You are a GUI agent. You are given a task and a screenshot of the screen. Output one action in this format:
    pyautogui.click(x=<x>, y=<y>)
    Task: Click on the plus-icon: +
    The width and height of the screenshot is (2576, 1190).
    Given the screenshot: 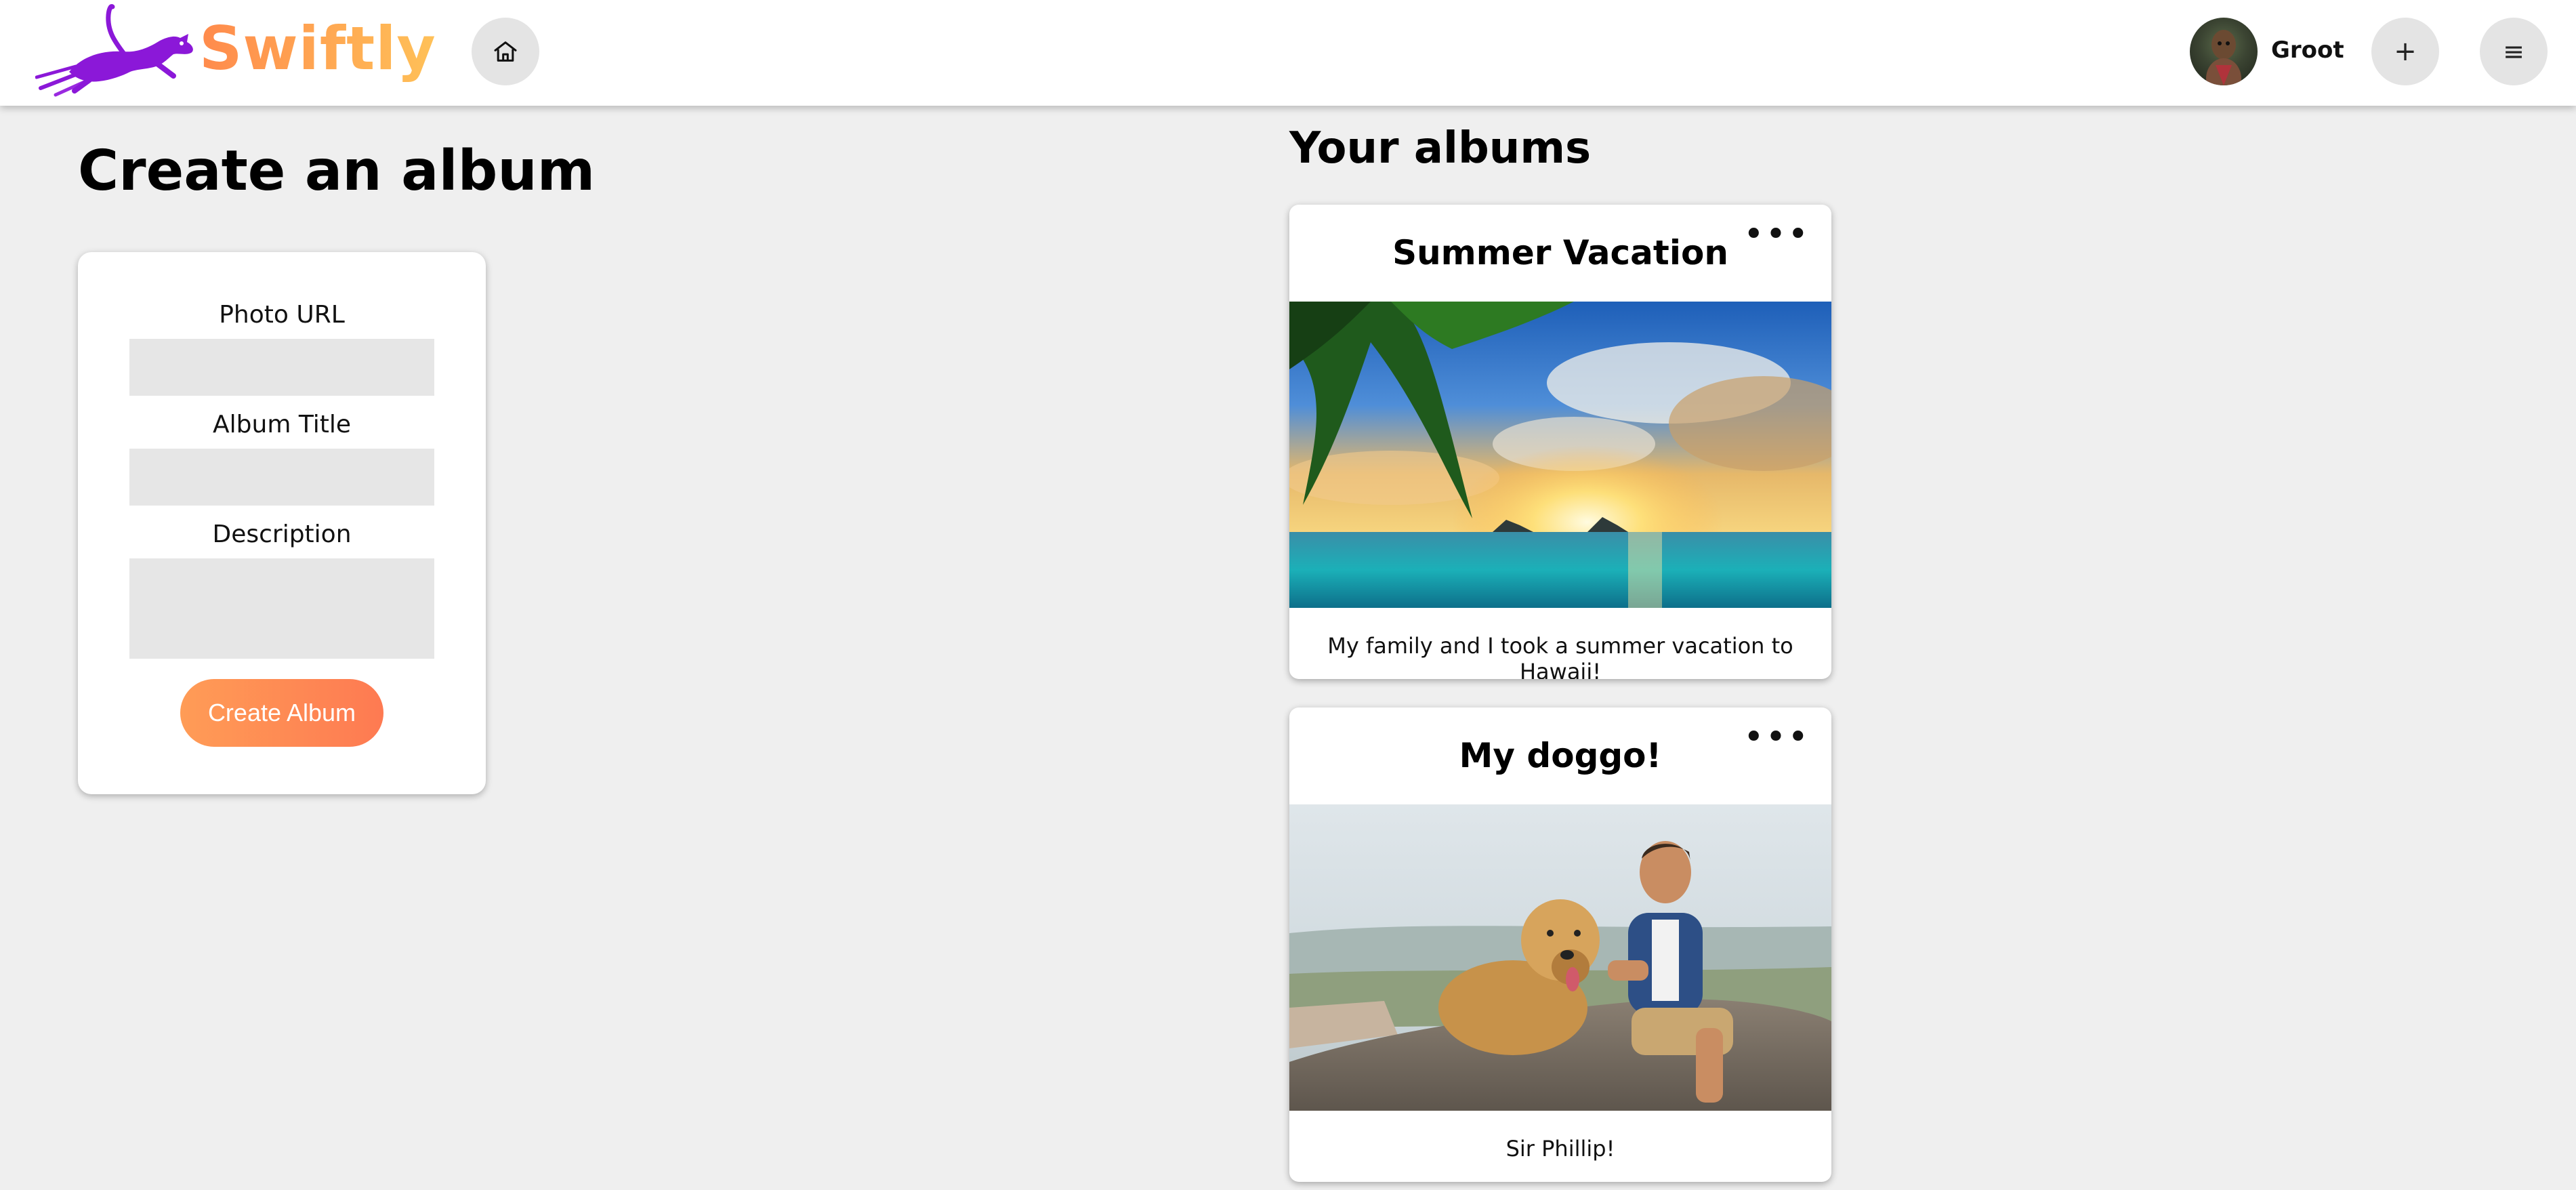 What is the action you would take?
    pyautogui.click(x=2405, y=52)
    